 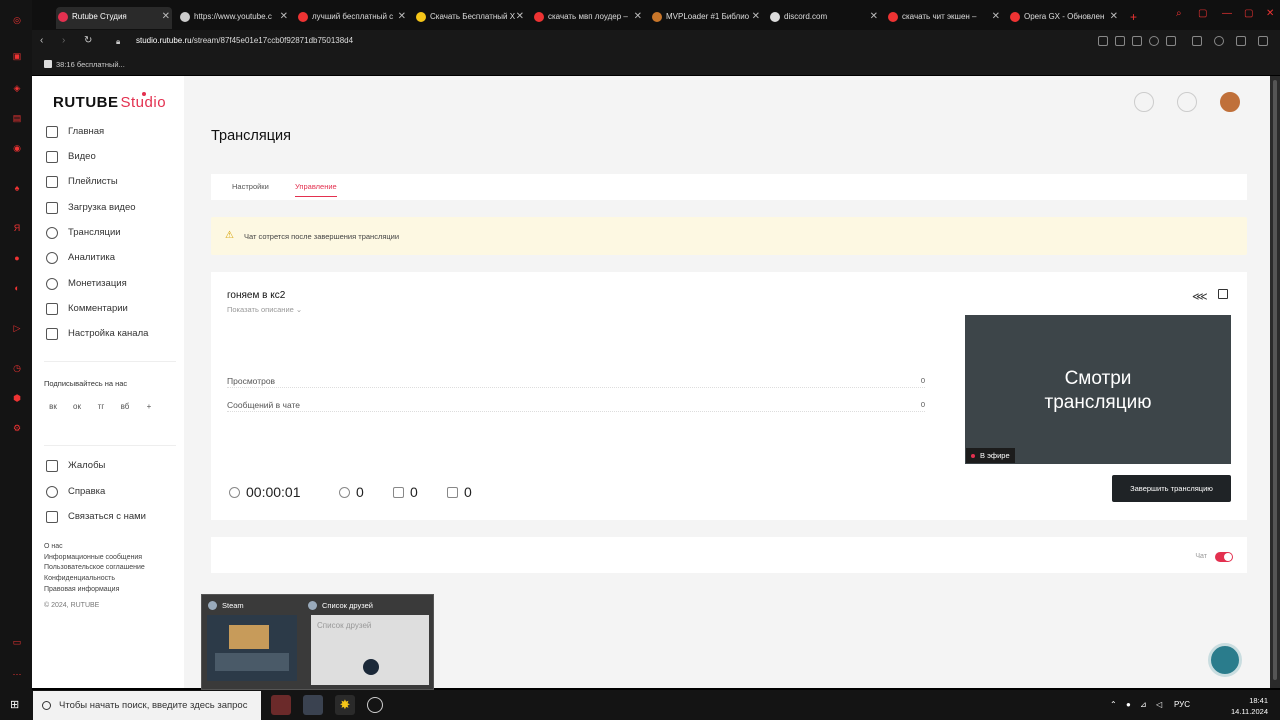 I want to click on heart-icon, so click(x=1171, y=41).